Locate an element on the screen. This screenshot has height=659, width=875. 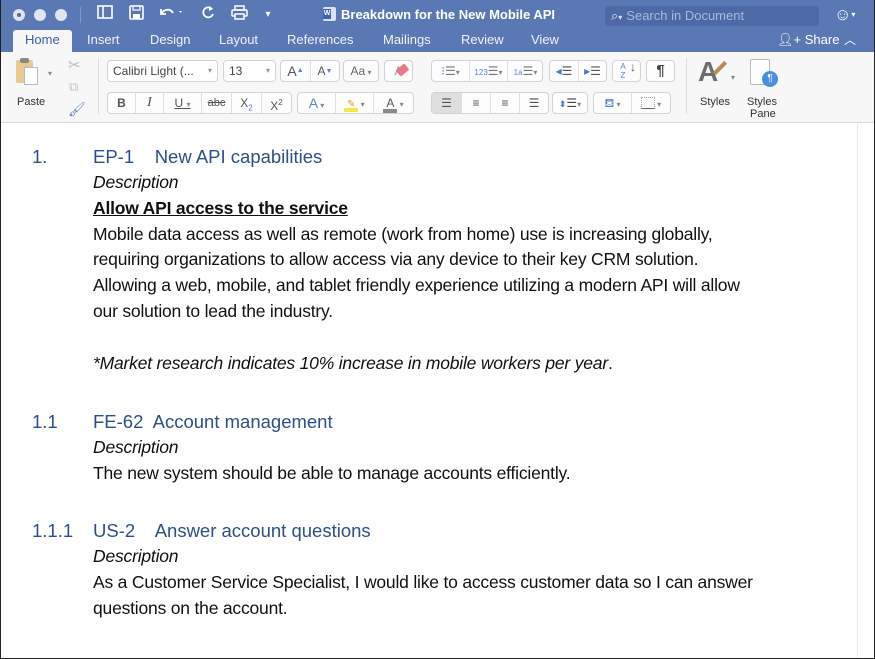
tab-mailings: Mailings is located at coordinates (407, 41).